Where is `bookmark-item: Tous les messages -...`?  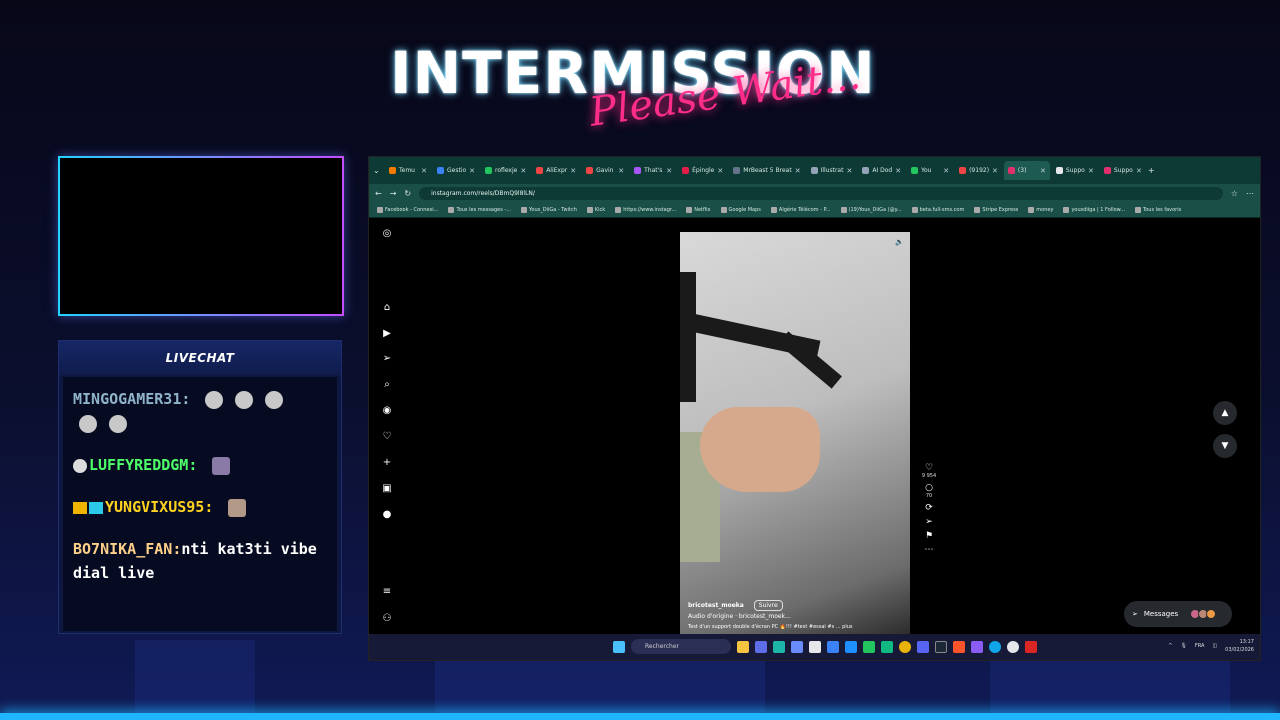 bookmark-item: Tous les messages -... is located at coordinates (479, 209).